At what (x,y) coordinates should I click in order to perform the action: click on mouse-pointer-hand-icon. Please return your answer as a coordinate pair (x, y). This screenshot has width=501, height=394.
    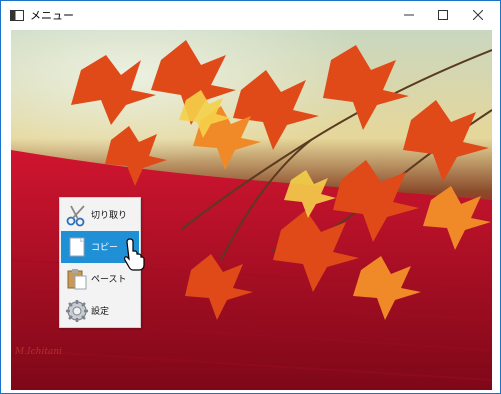
    Looking at the image, I should click on (134, 254).